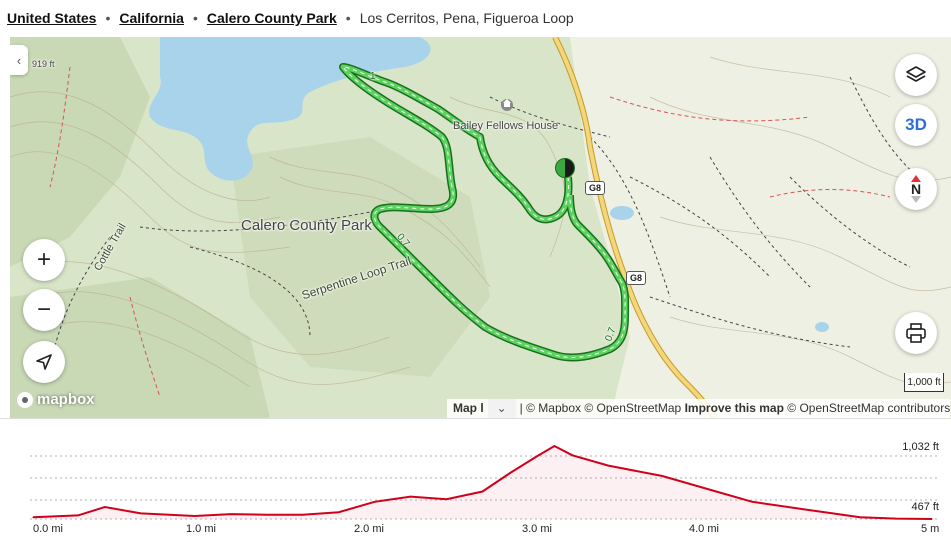 Image resolution: width=951 pixels, height=536 pixels. I want to click on printer-icon, so click(916, 333).